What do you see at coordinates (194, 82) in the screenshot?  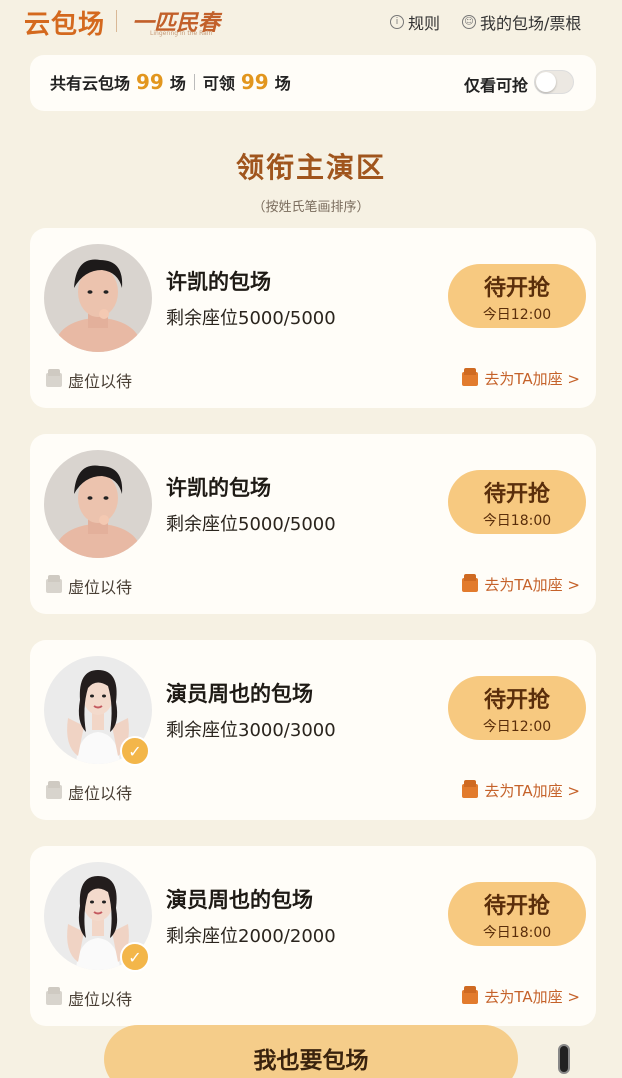 I see `stats-divider` at bounding box center [194, 82].